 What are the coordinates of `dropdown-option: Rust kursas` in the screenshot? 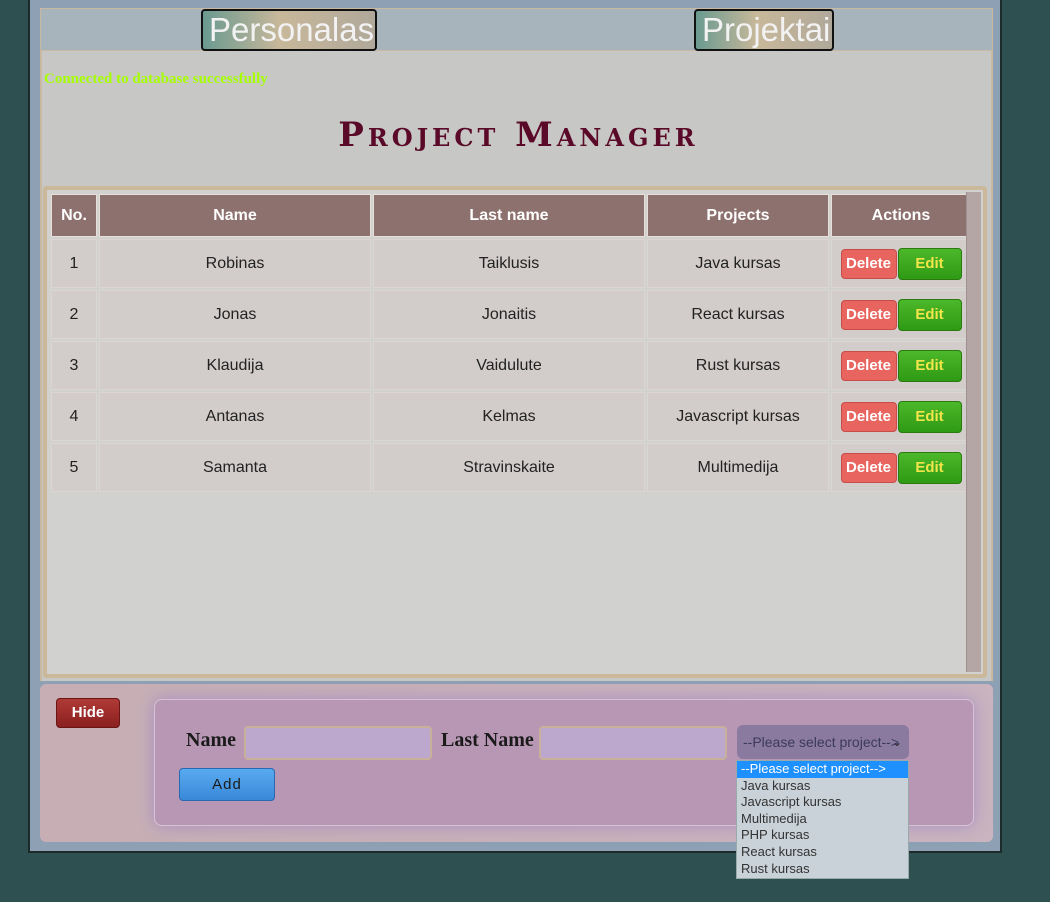 It's located at (822, 869).